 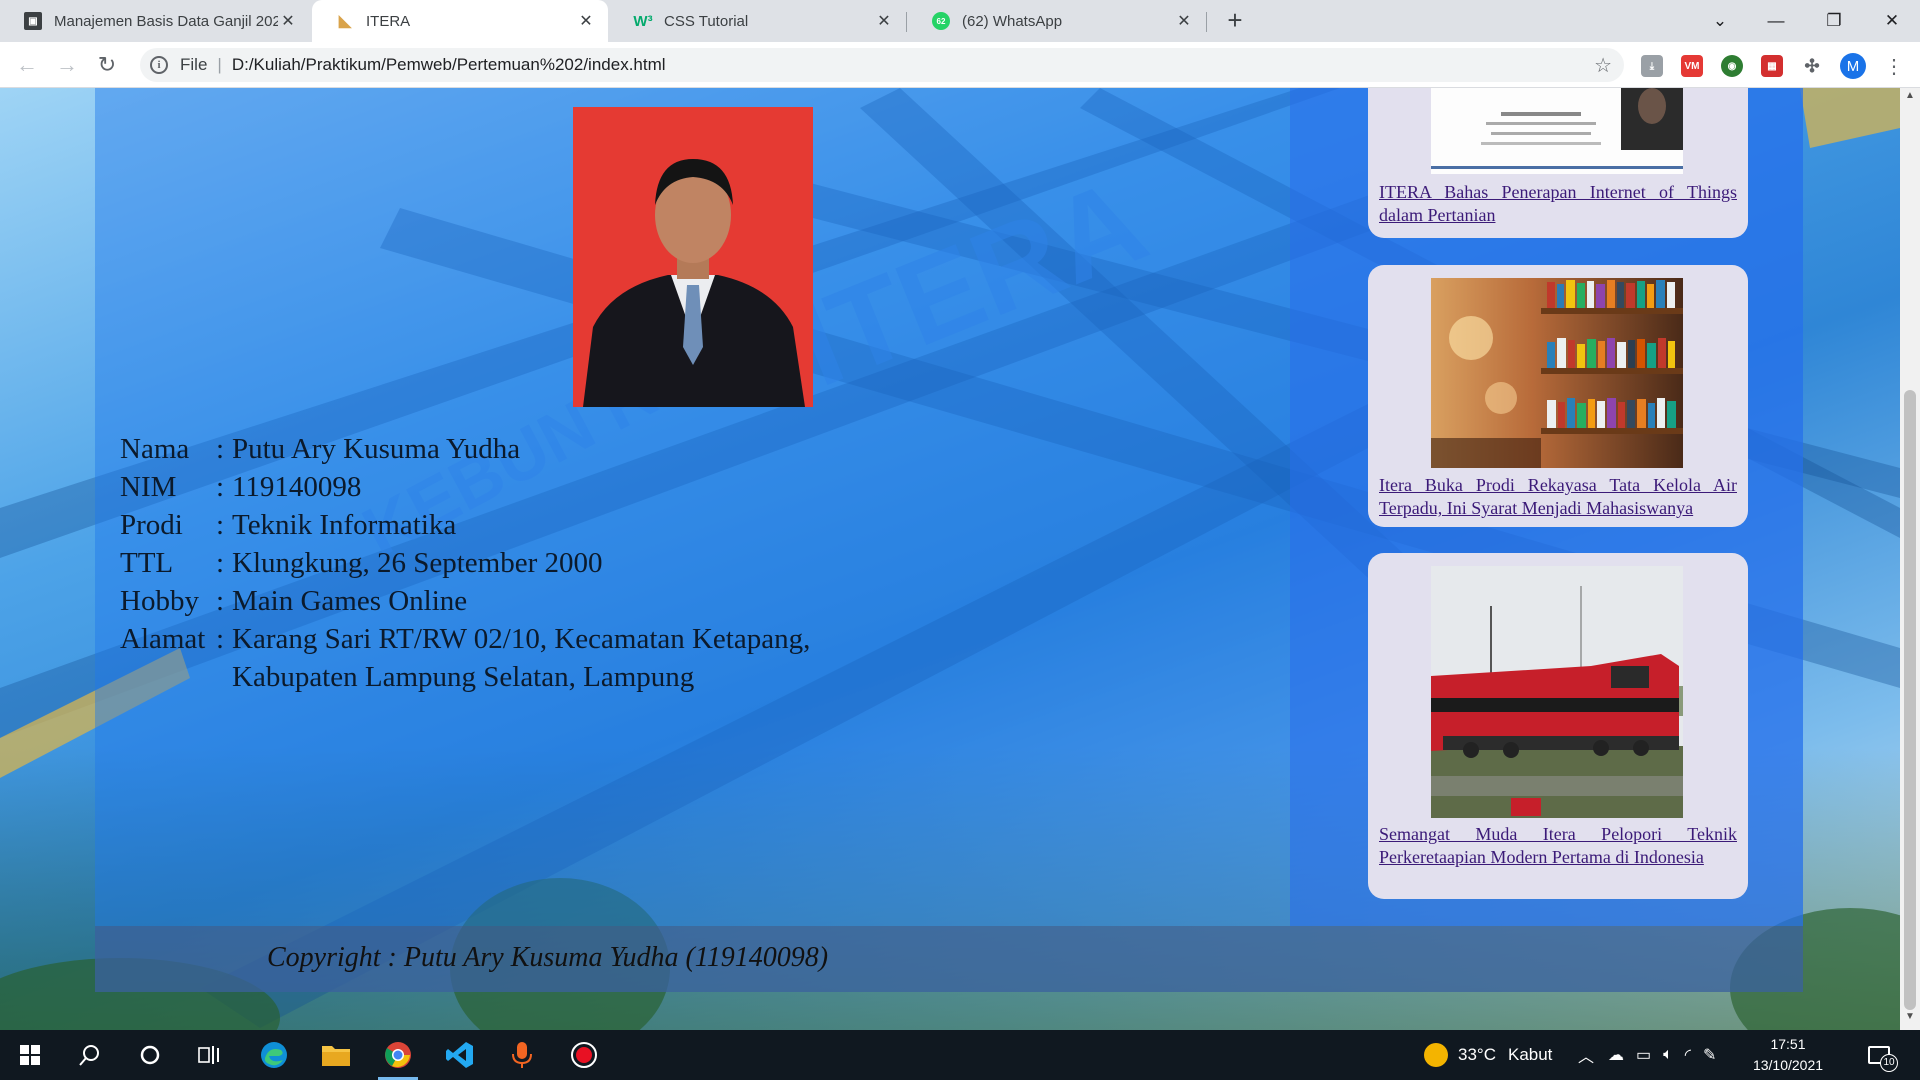 What do you see at coordinates (1732, 66) in the screenshot?
I see `extension-globe-icon: ◉` at bounding box center [1732, 66].